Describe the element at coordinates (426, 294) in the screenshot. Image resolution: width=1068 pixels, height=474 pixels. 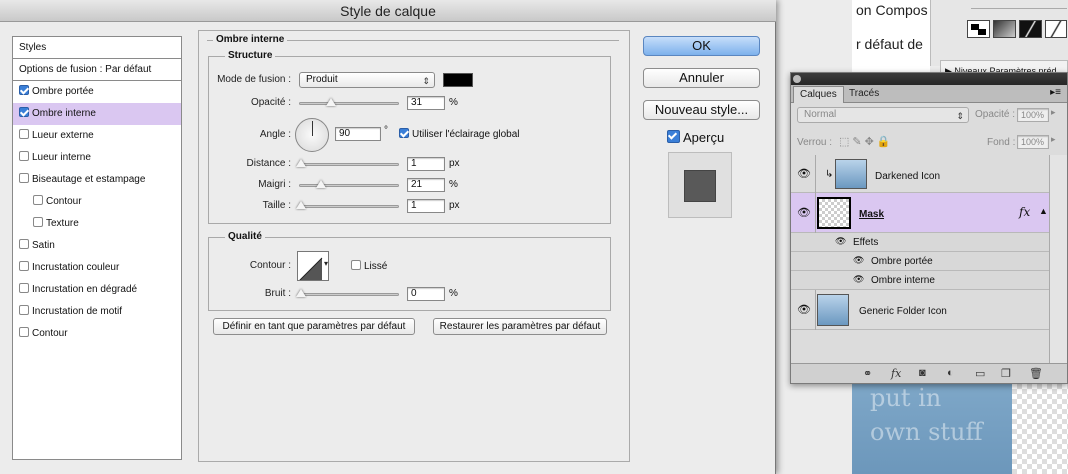
I see `noise-field: 0` at that location.